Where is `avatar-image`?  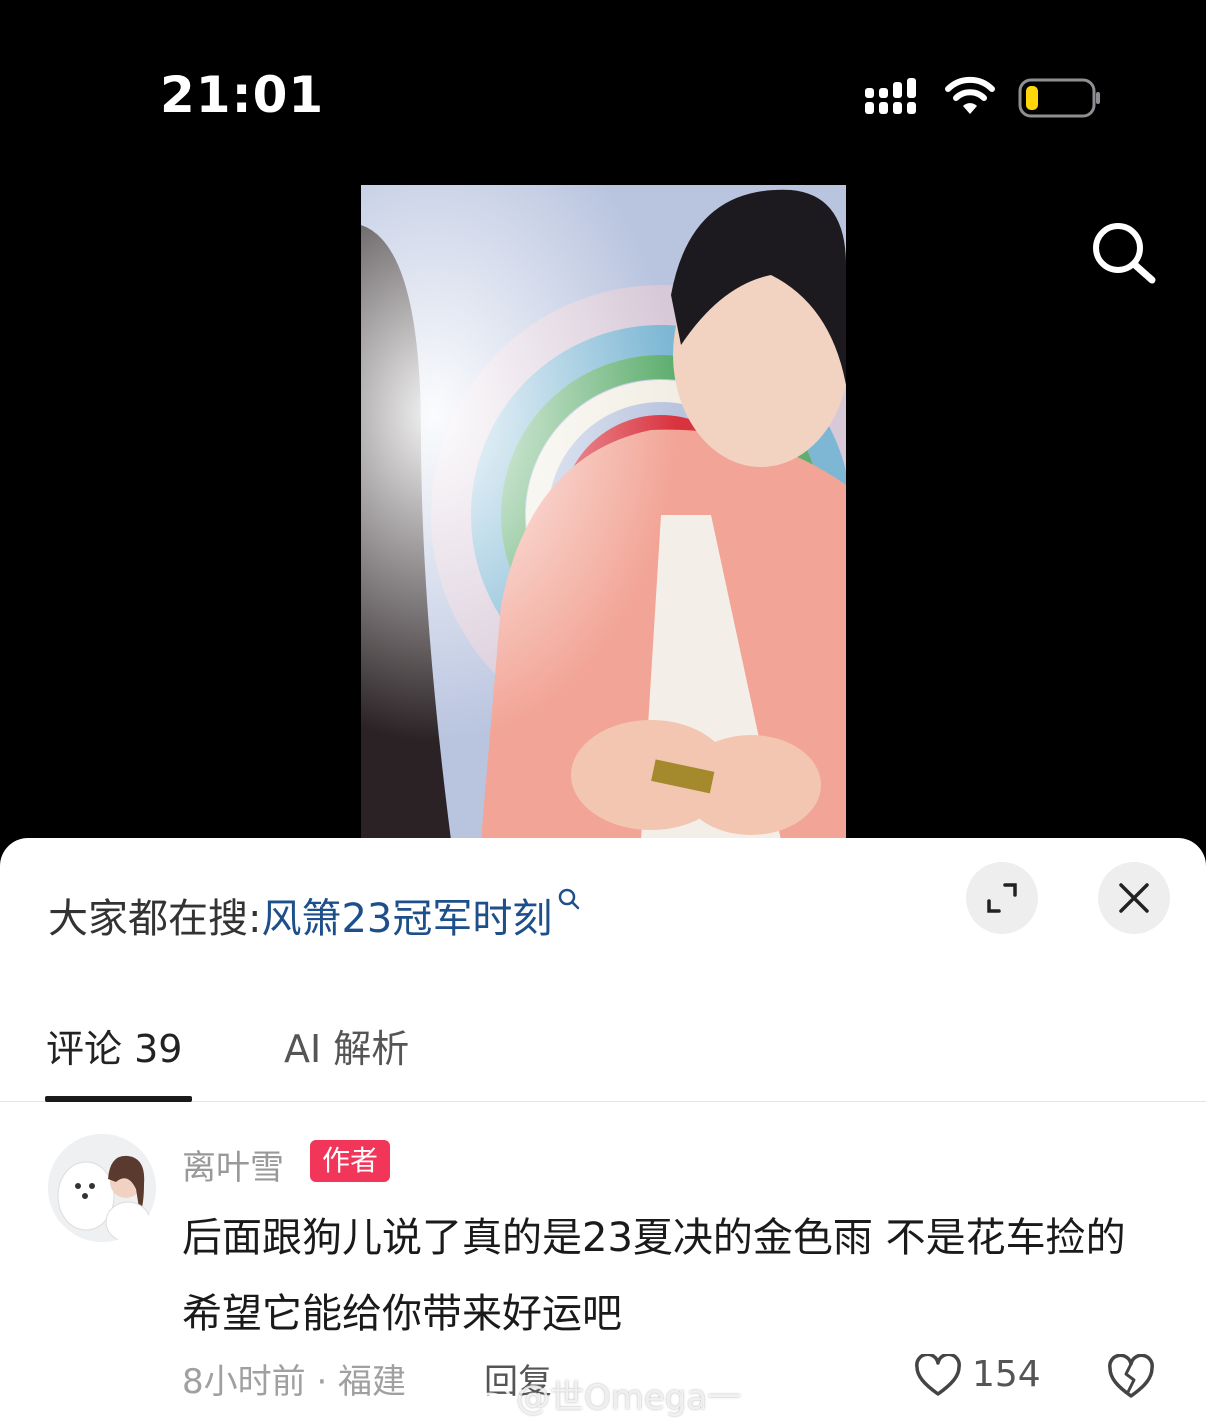
avatar-image is located at coordinates (102, 1188).